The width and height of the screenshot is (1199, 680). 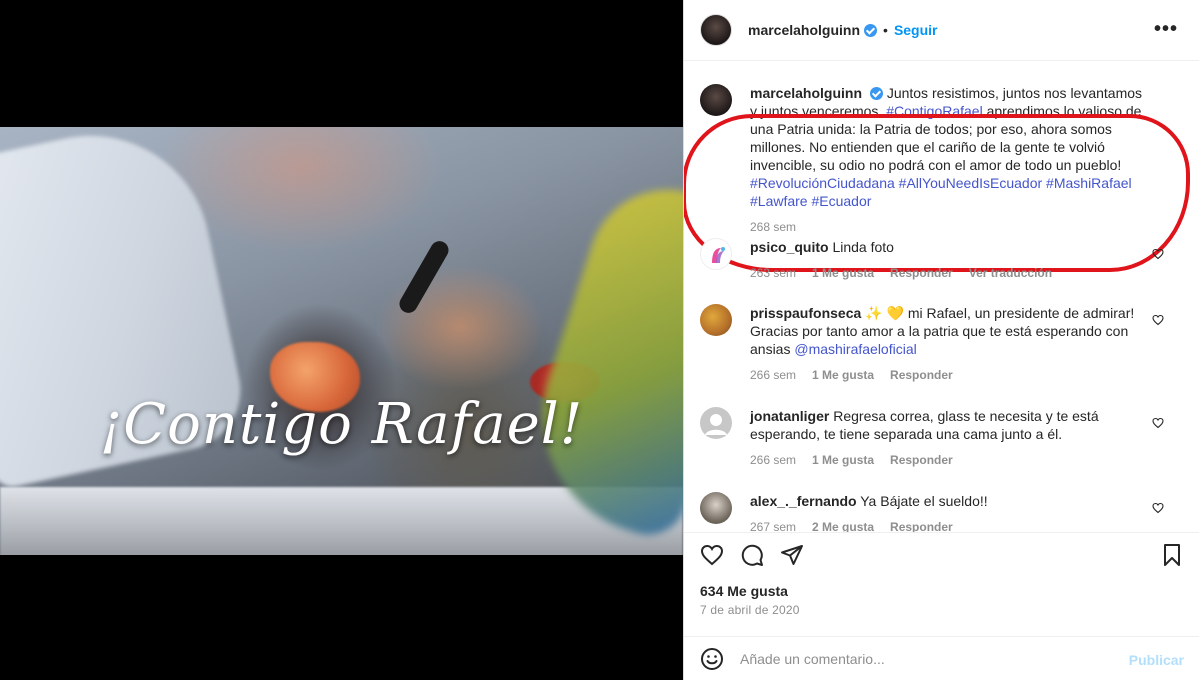 I want to click on comment-likes: 2 Me gusta, so click(x=843, y=525).